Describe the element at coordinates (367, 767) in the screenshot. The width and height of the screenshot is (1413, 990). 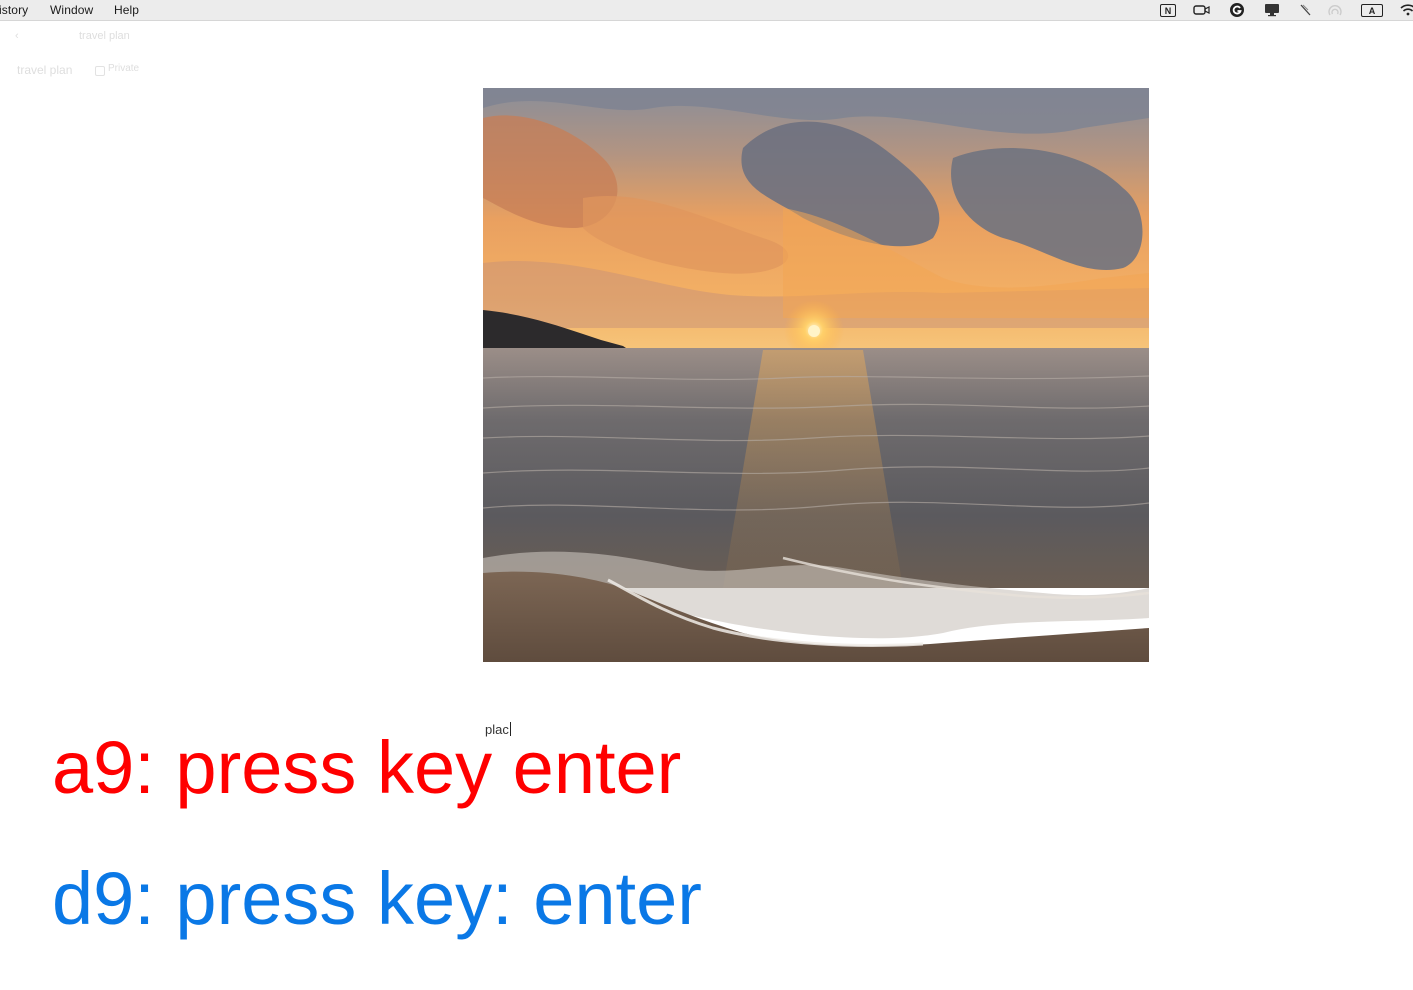
I see `agent-action-label: a9: press key enter` at that location.